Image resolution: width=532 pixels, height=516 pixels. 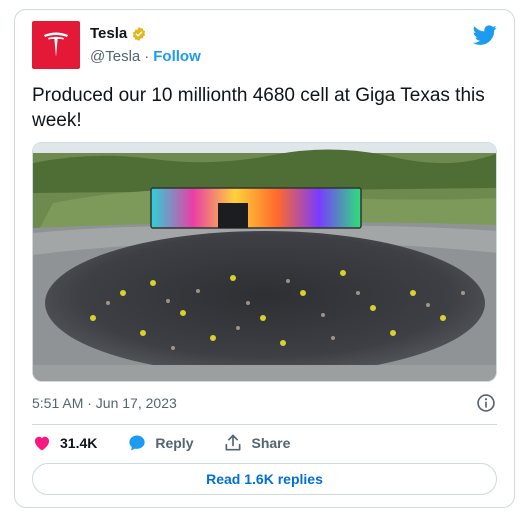 I want to click on avatar, so click(x=56, y=45).